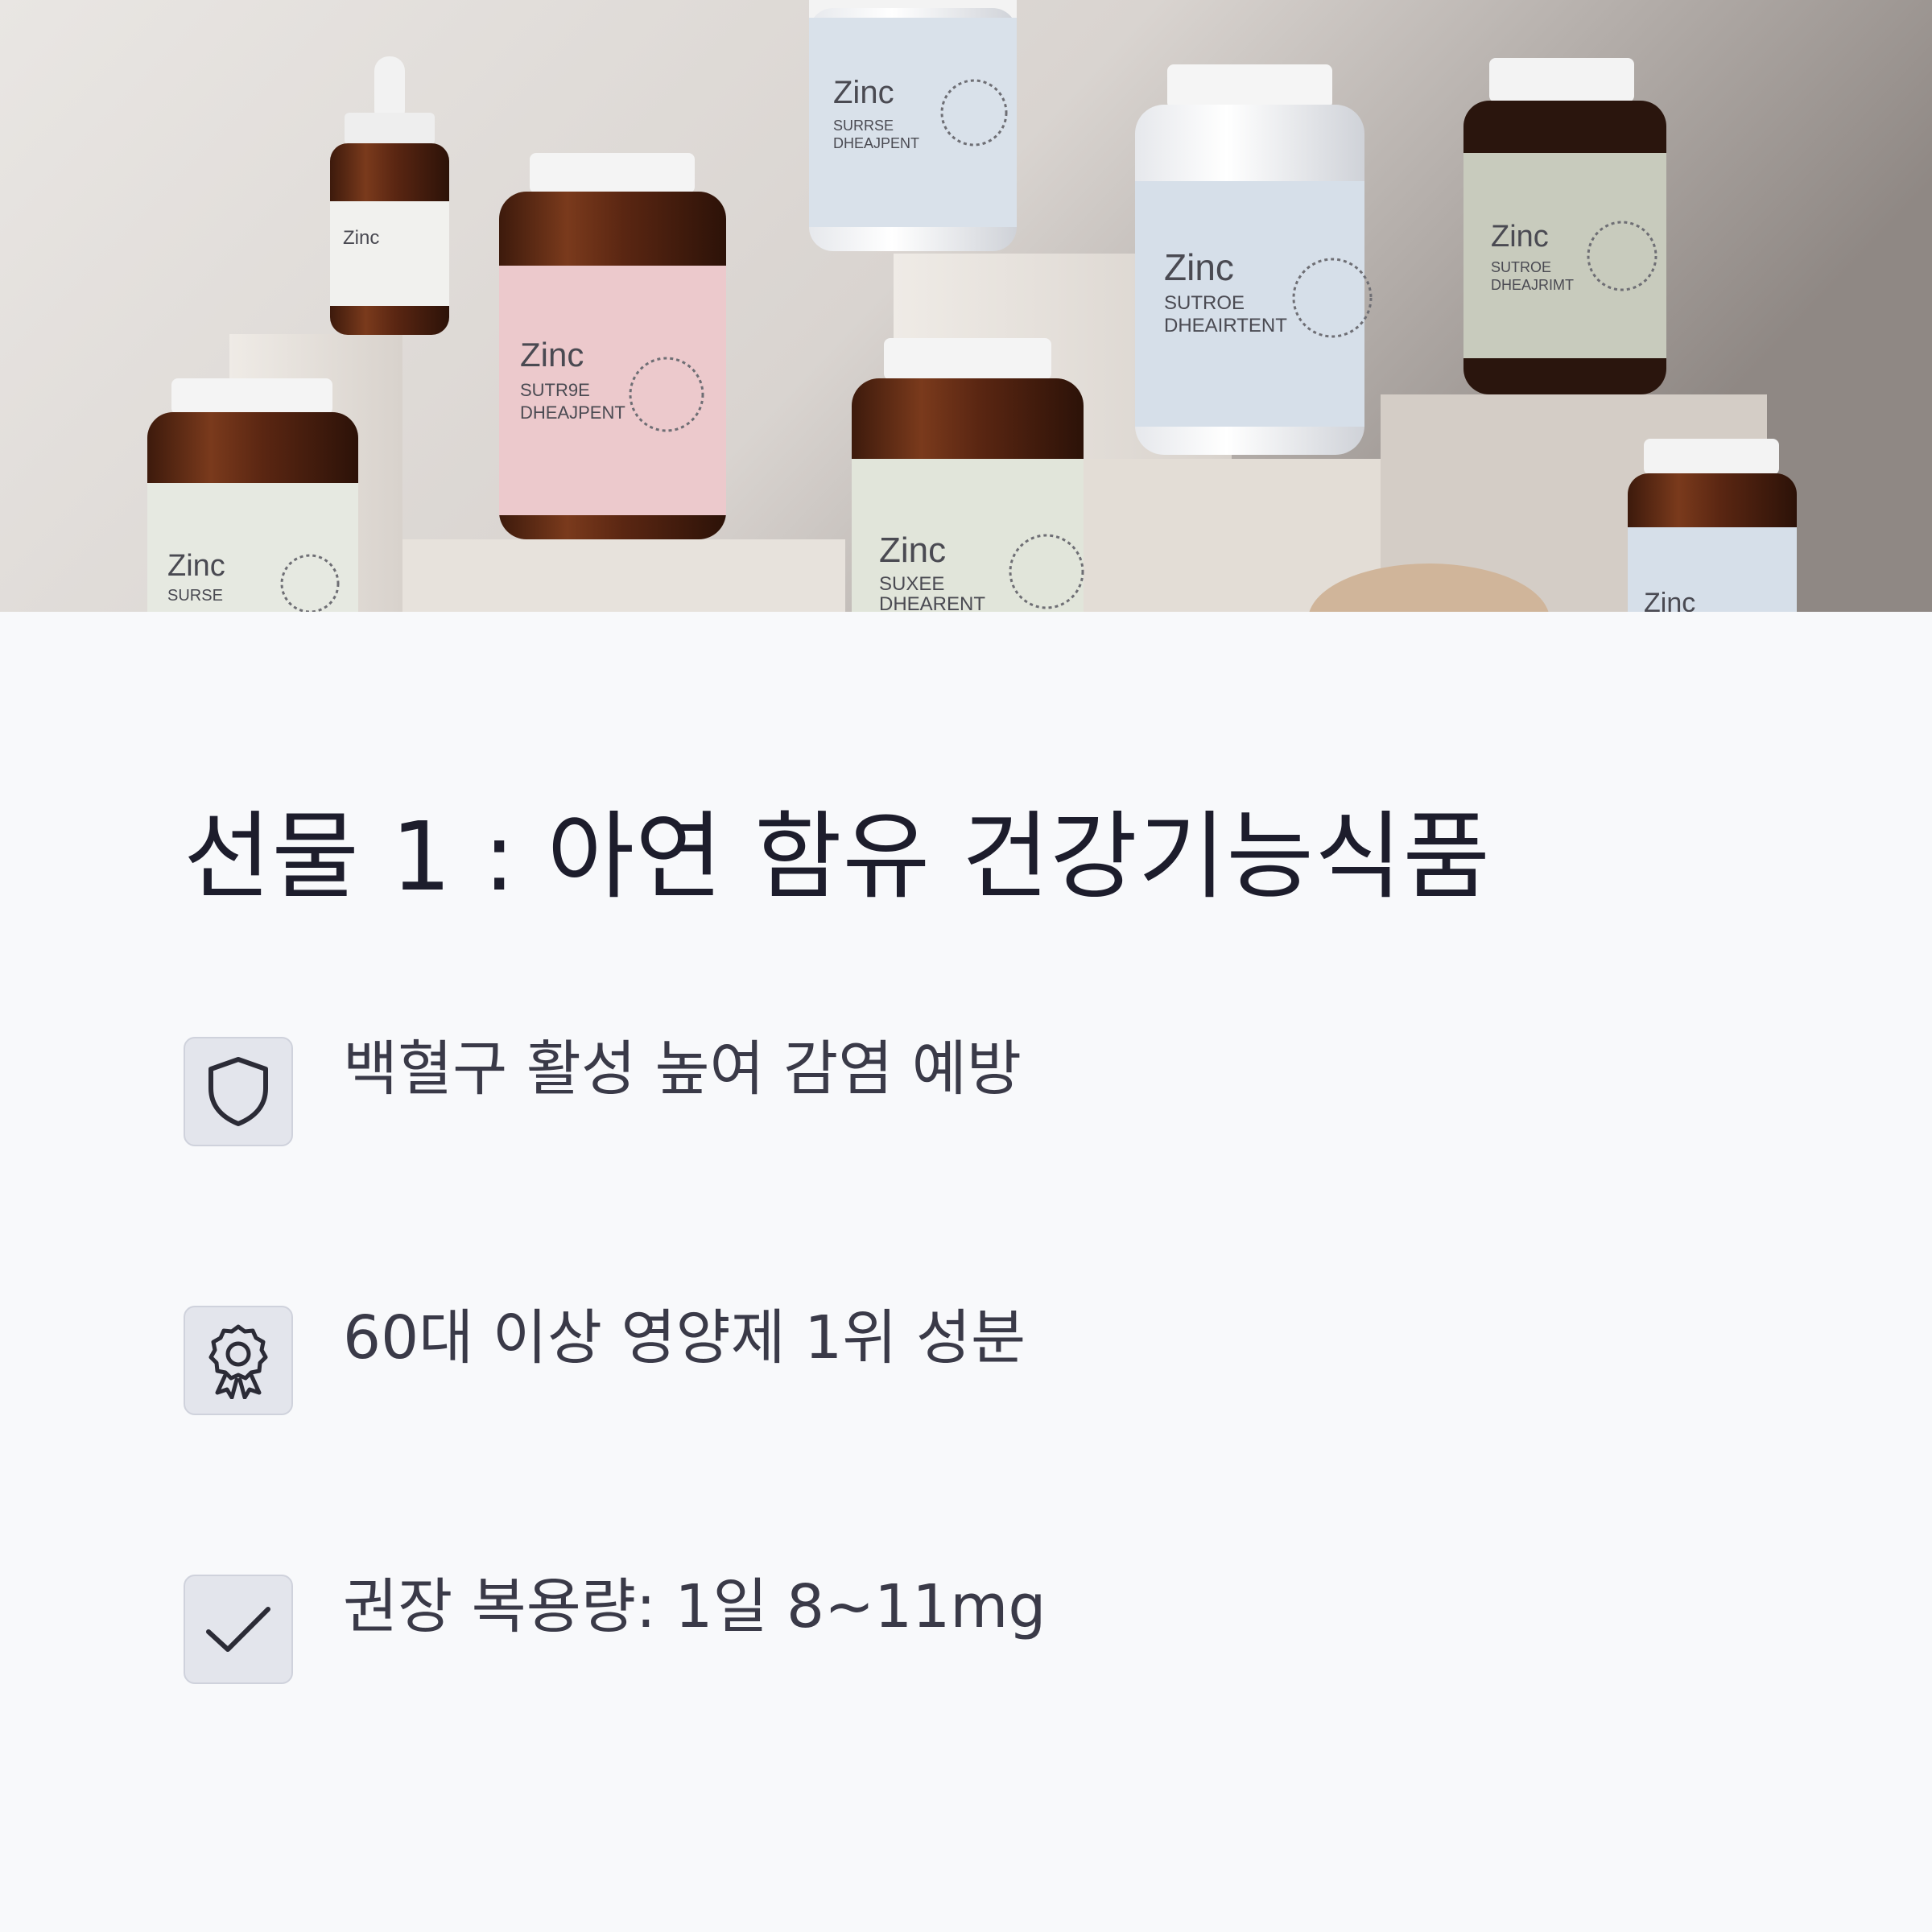  I want to click on shield-icon, so click(238, 1091).